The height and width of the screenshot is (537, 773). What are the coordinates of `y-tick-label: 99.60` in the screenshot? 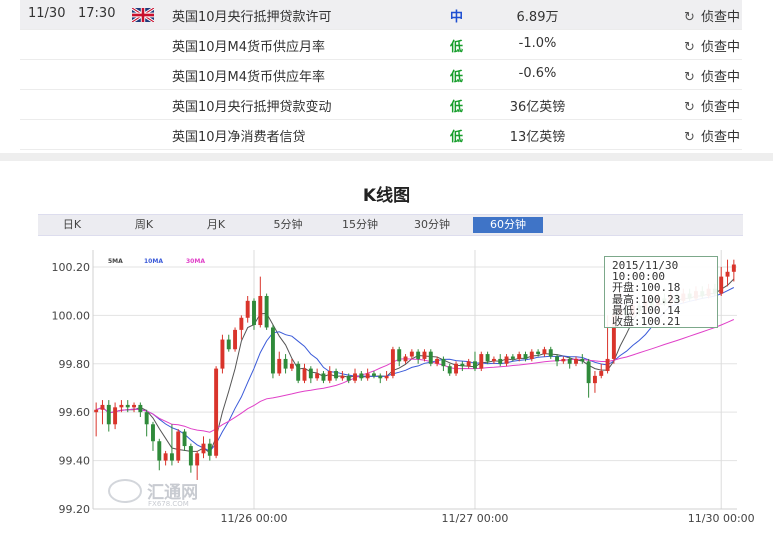 It's located at (75, 412).